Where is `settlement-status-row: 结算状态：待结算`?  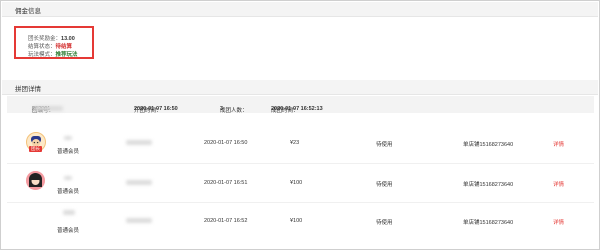 settlement-status-row: 结算状态：待结算 is located at coordinates (50, 46).